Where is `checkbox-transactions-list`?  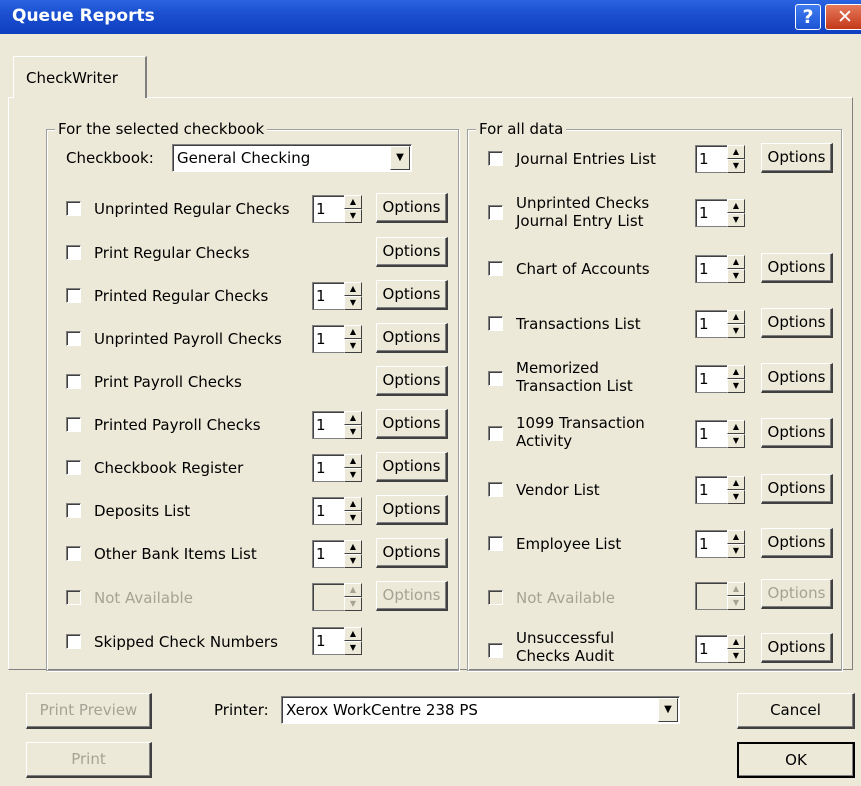
checkbox-transactions-list is located at coordinates (495, 323).